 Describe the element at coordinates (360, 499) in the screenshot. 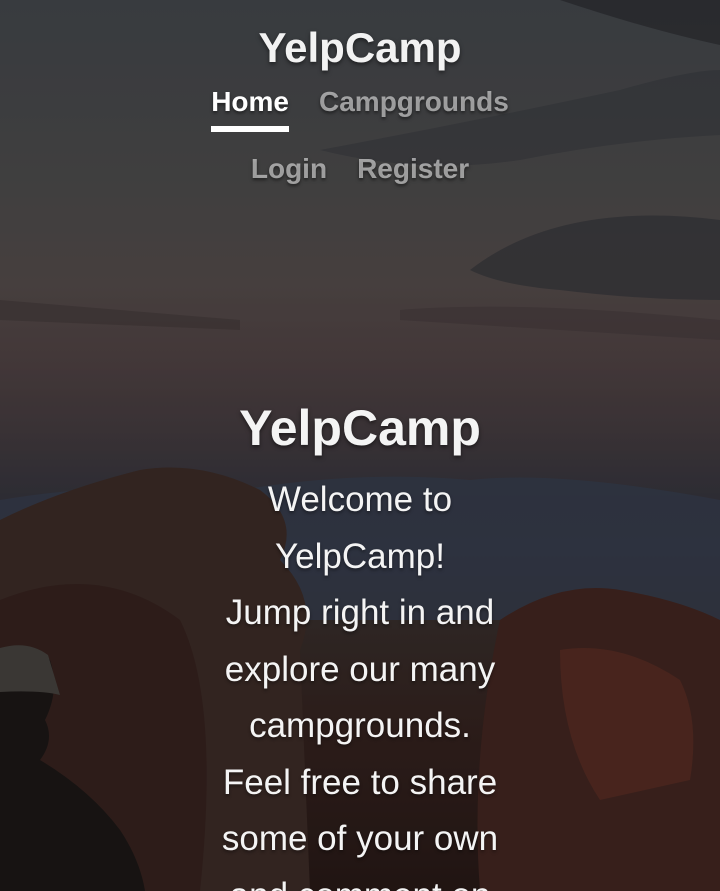

I see `hero-line: Welcome to` at that location.